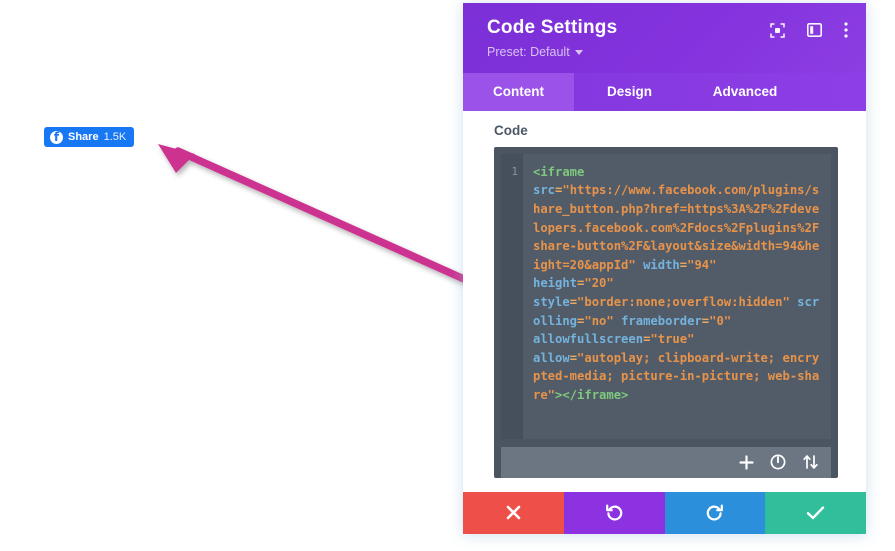 The image size is (895, 551). What do you see at coordinates (745, 92) in the screenshot?
I see `tab-advanced: Advanced` at bounding box center [745, 92].